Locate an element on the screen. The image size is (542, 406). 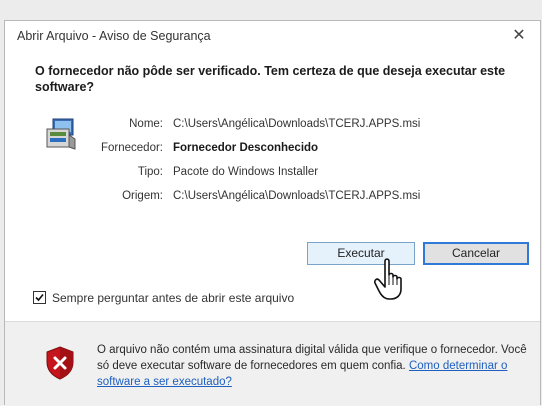
run-button: Executar is located at coordinates (361, 253).